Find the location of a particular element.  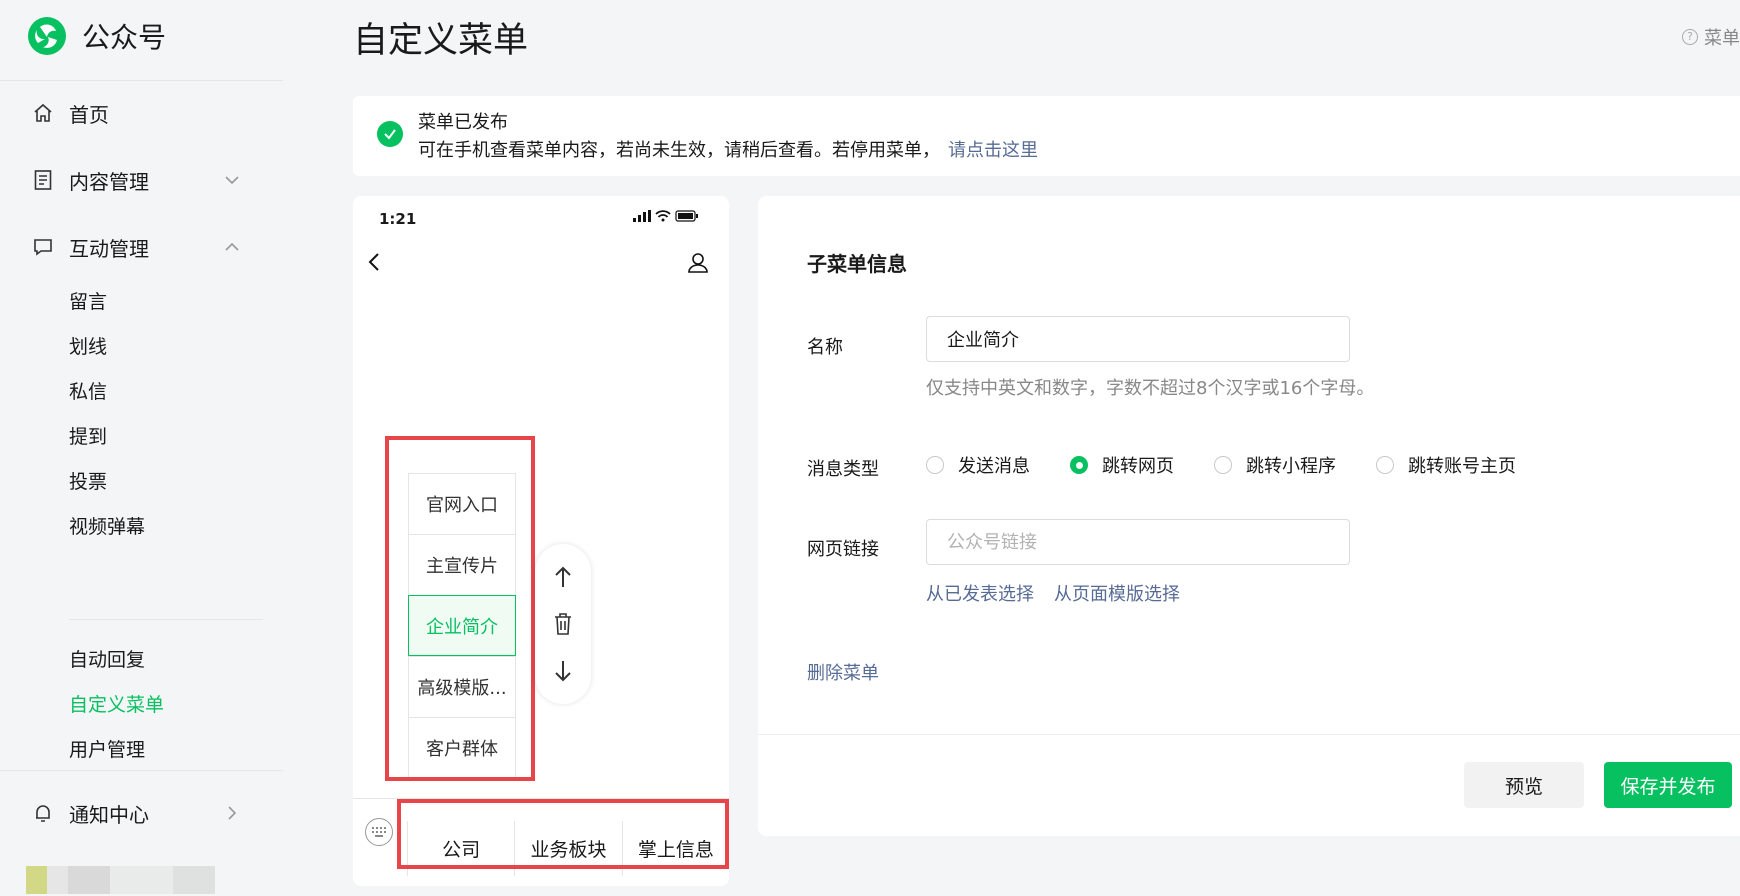

help-link: ? 菜单 is located at coordinates (1711, 37).